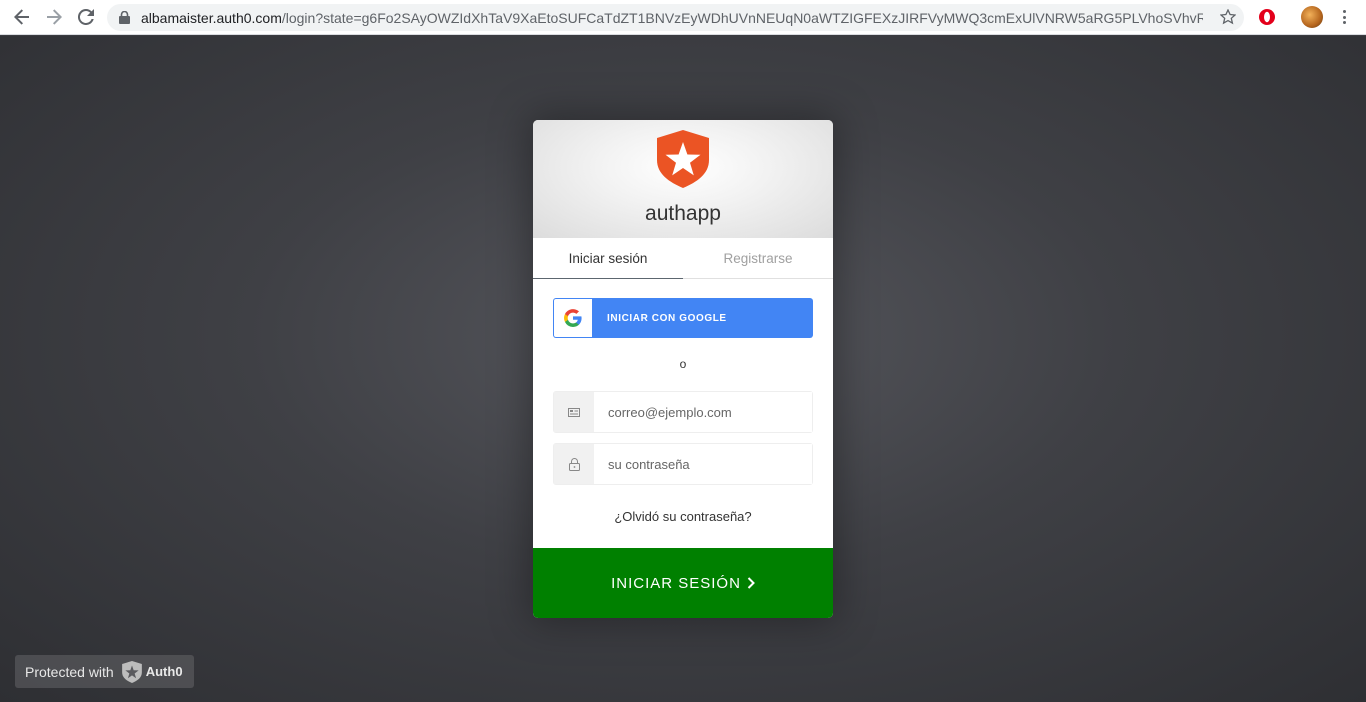 The width and height of the screenshot is (1366, 702). Describe the element at coordinates (131, 671) in the screenshot. I see `auth0-badge-logo-icon` at that location.